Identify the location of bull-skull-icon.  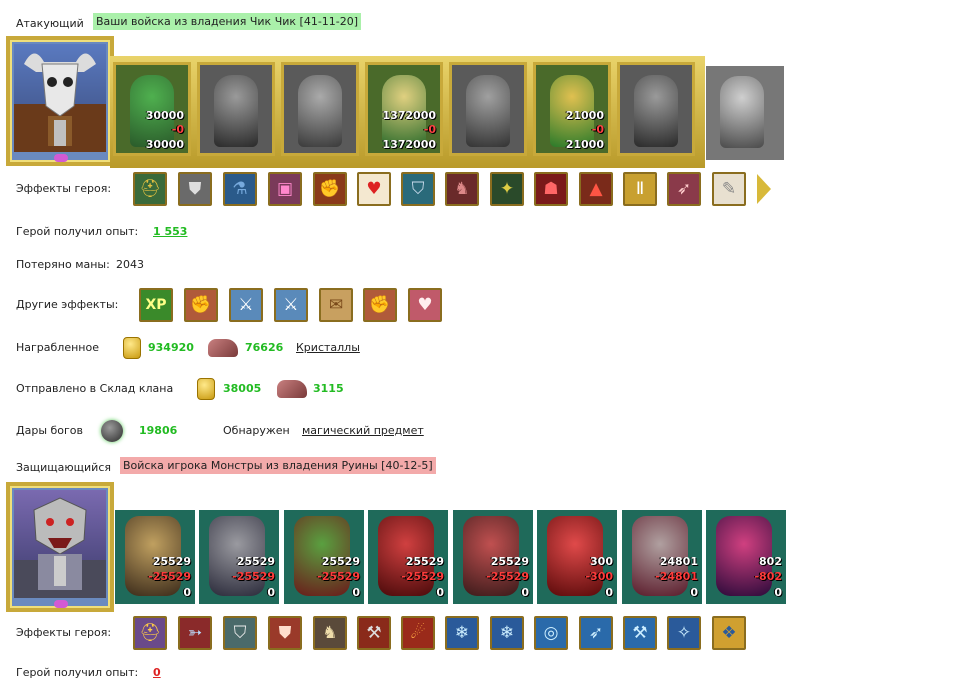
(60, 102).